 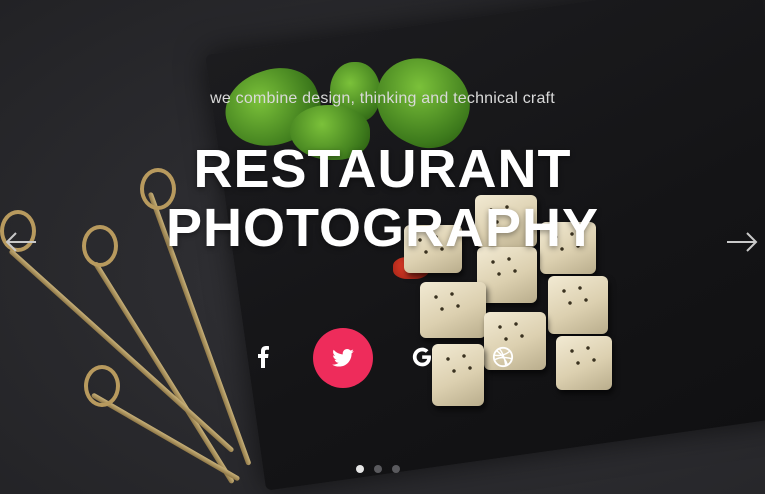 I want to click on facebook-icon, so click(x=263, y=357).